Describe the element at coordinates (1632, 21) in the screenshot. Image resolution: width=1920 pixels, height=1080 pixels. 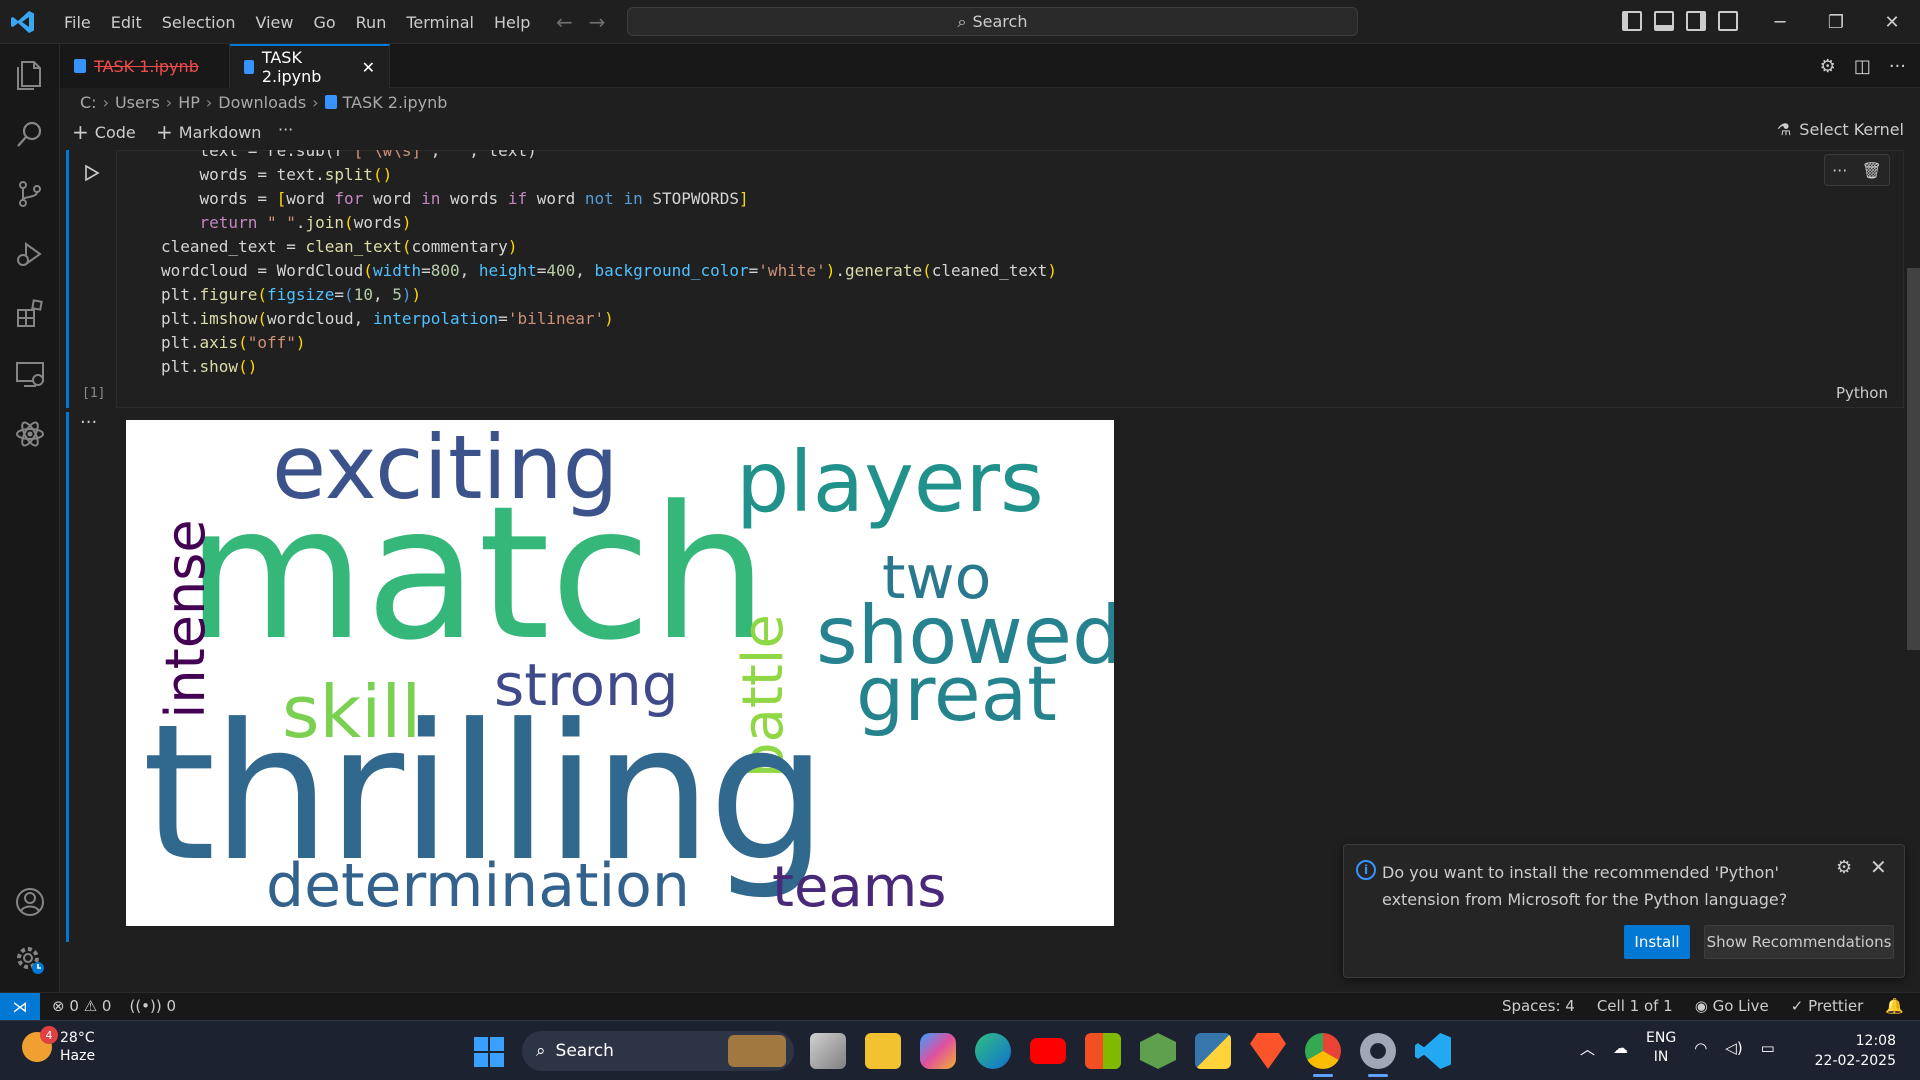
I see `toggle-primary-sidebar-icon` at that location.